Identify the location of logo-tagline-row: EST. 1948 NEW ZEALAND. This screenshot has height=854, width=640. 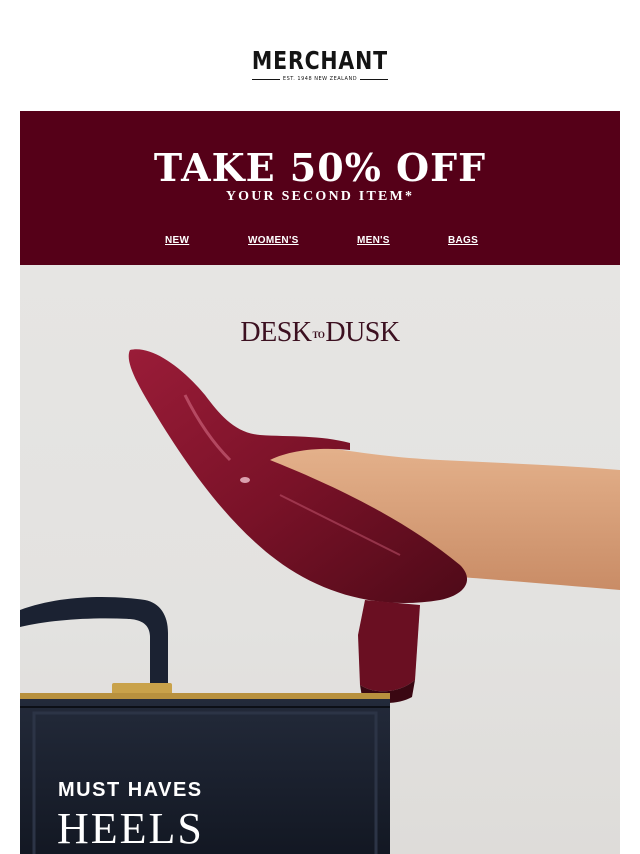
(320, 79).